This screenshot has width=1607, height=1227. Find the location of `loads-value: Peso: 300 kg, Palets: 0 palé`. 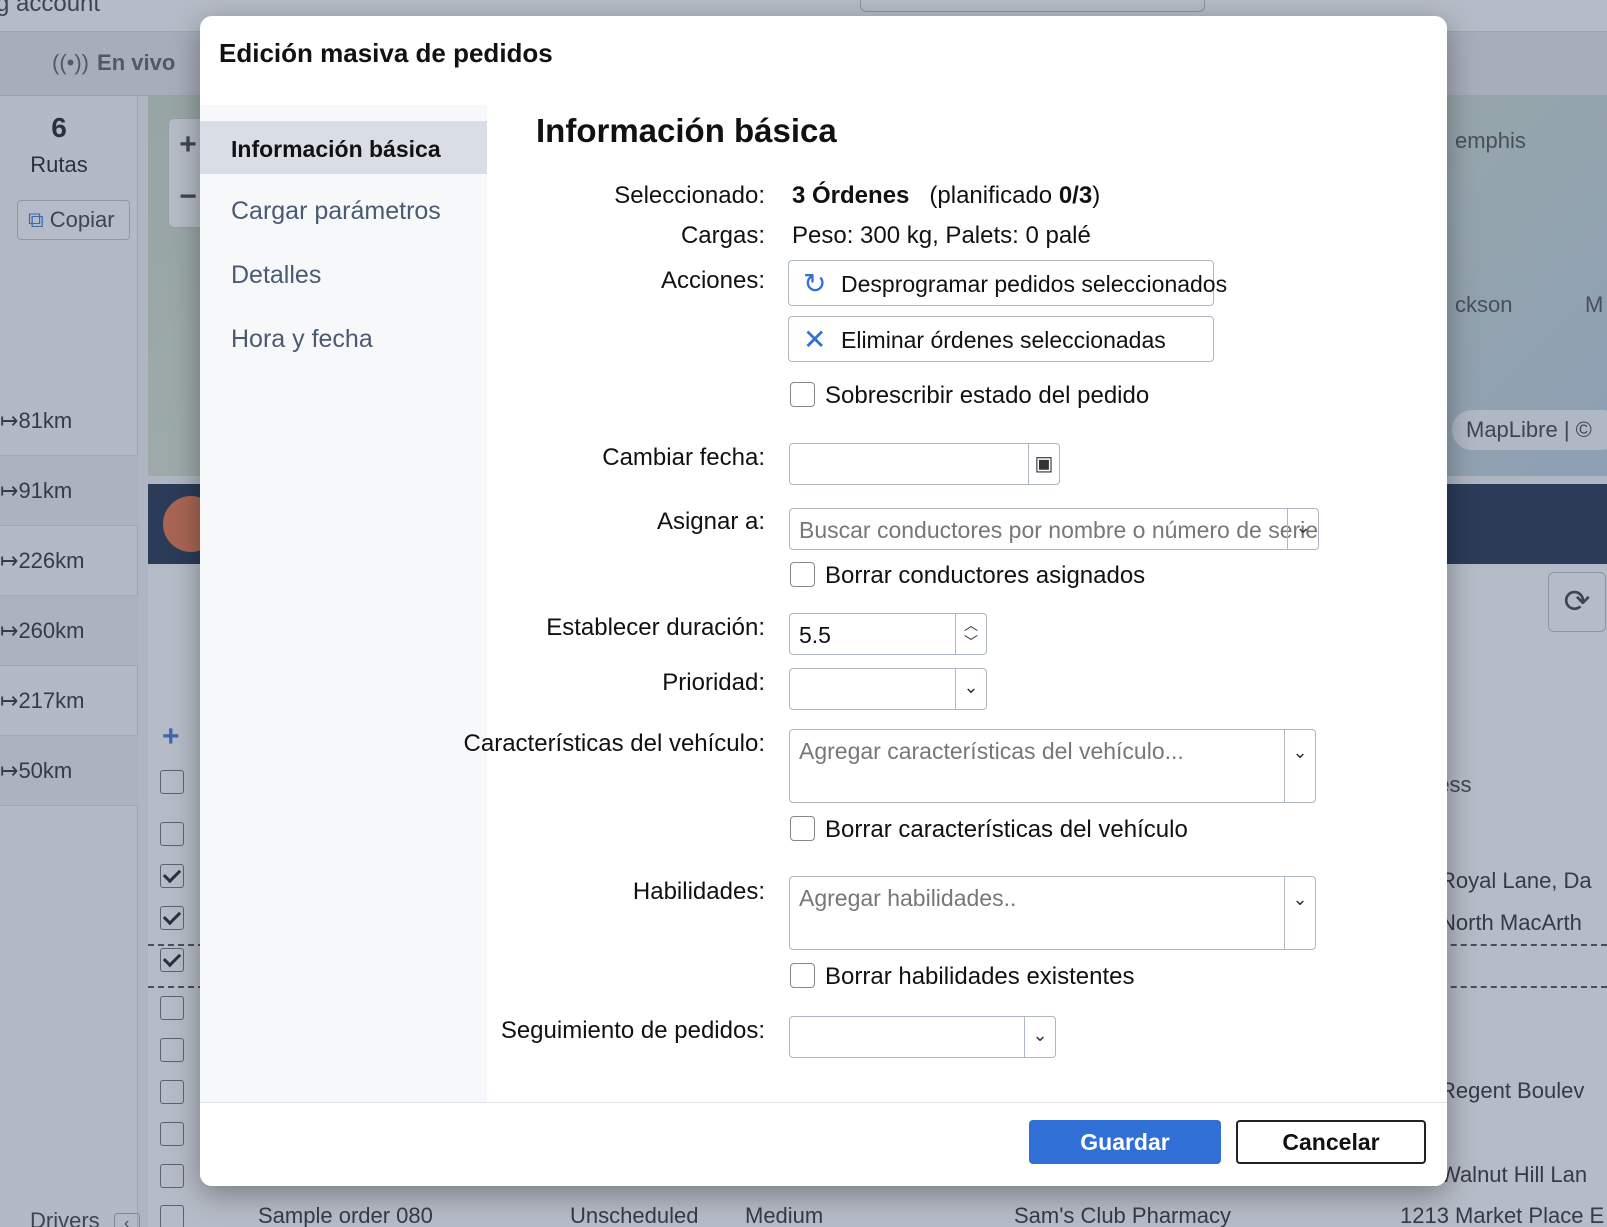

loads-value: Peso: 300 kg, Palets: 0 palé is located at coordinates (941, 235).